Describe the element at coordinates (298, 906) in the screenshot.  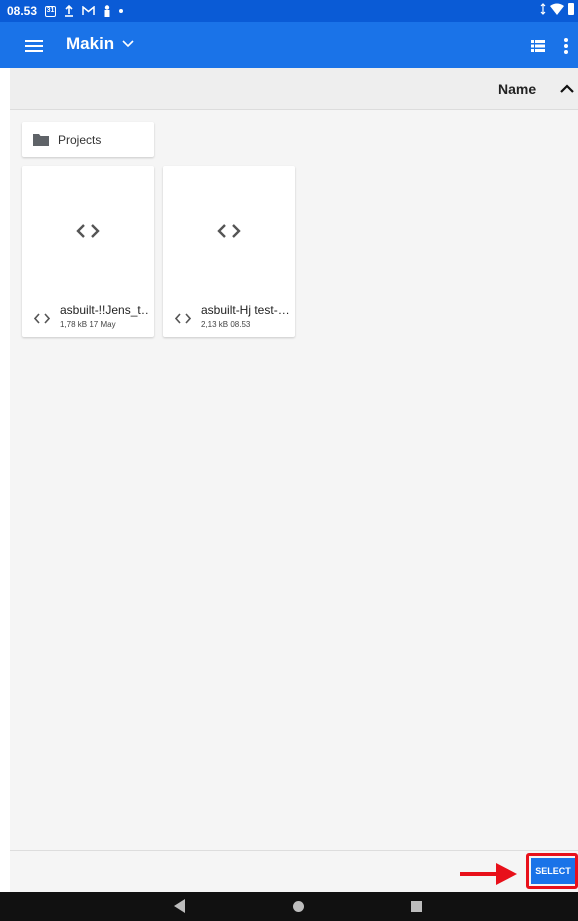
I see `home-icon` at that location.